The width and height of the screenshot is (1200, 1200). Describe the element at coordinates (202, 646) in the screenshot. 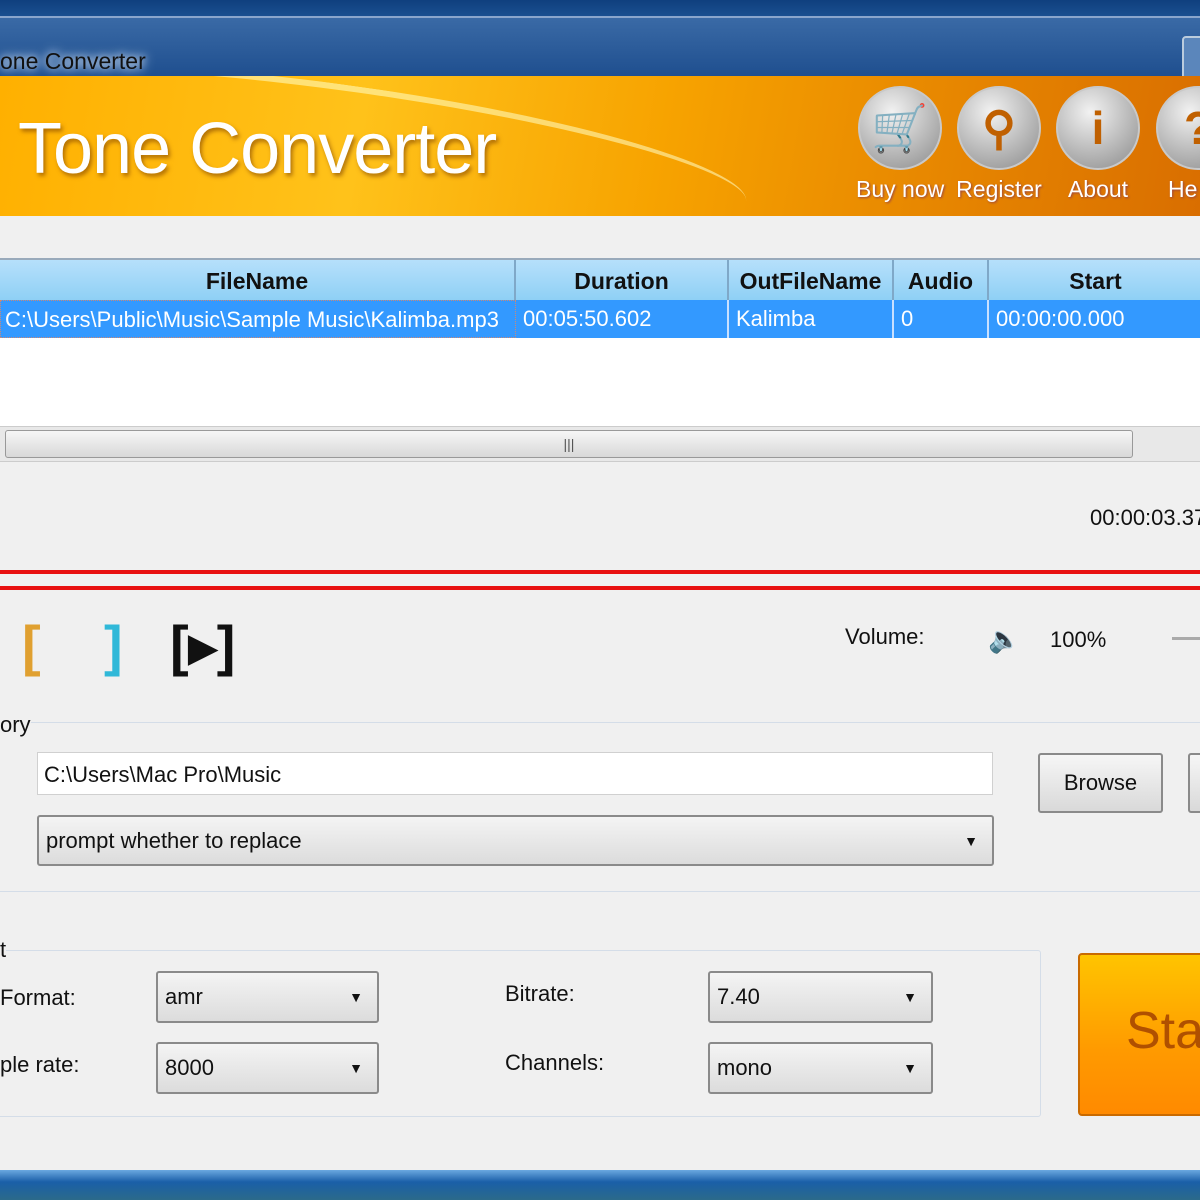

I see `play-selection-icon: [▸]` at that location.